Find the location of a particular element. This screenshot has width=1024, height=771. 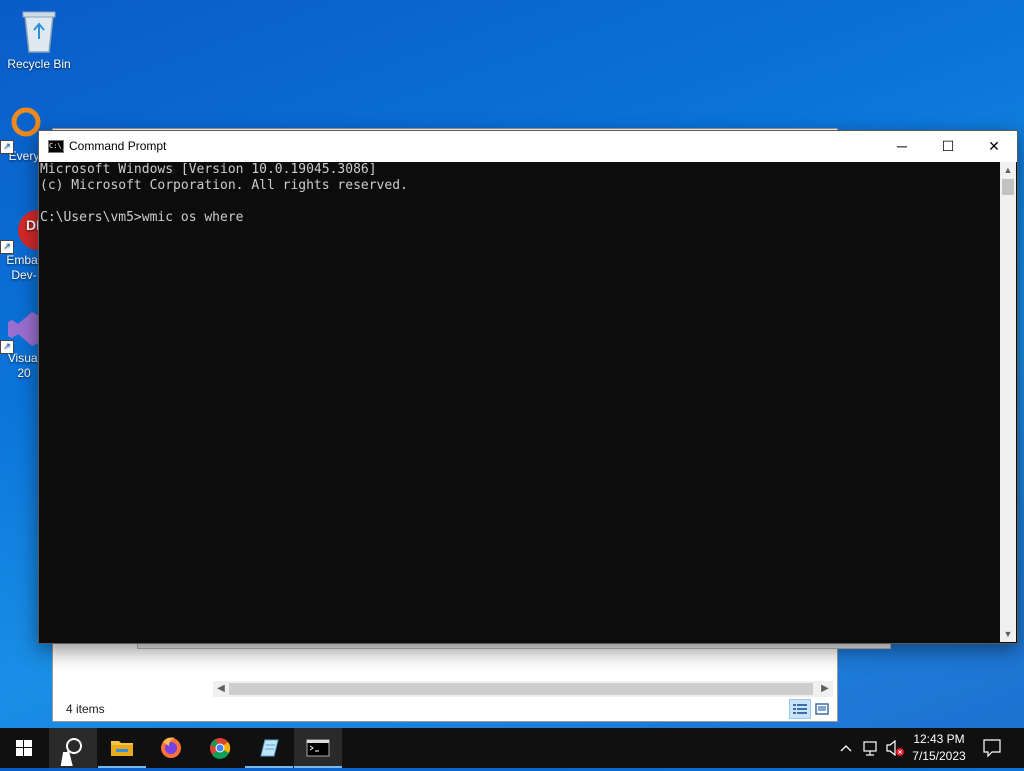

command-prompt-icon is located at coordinates (318, 748).